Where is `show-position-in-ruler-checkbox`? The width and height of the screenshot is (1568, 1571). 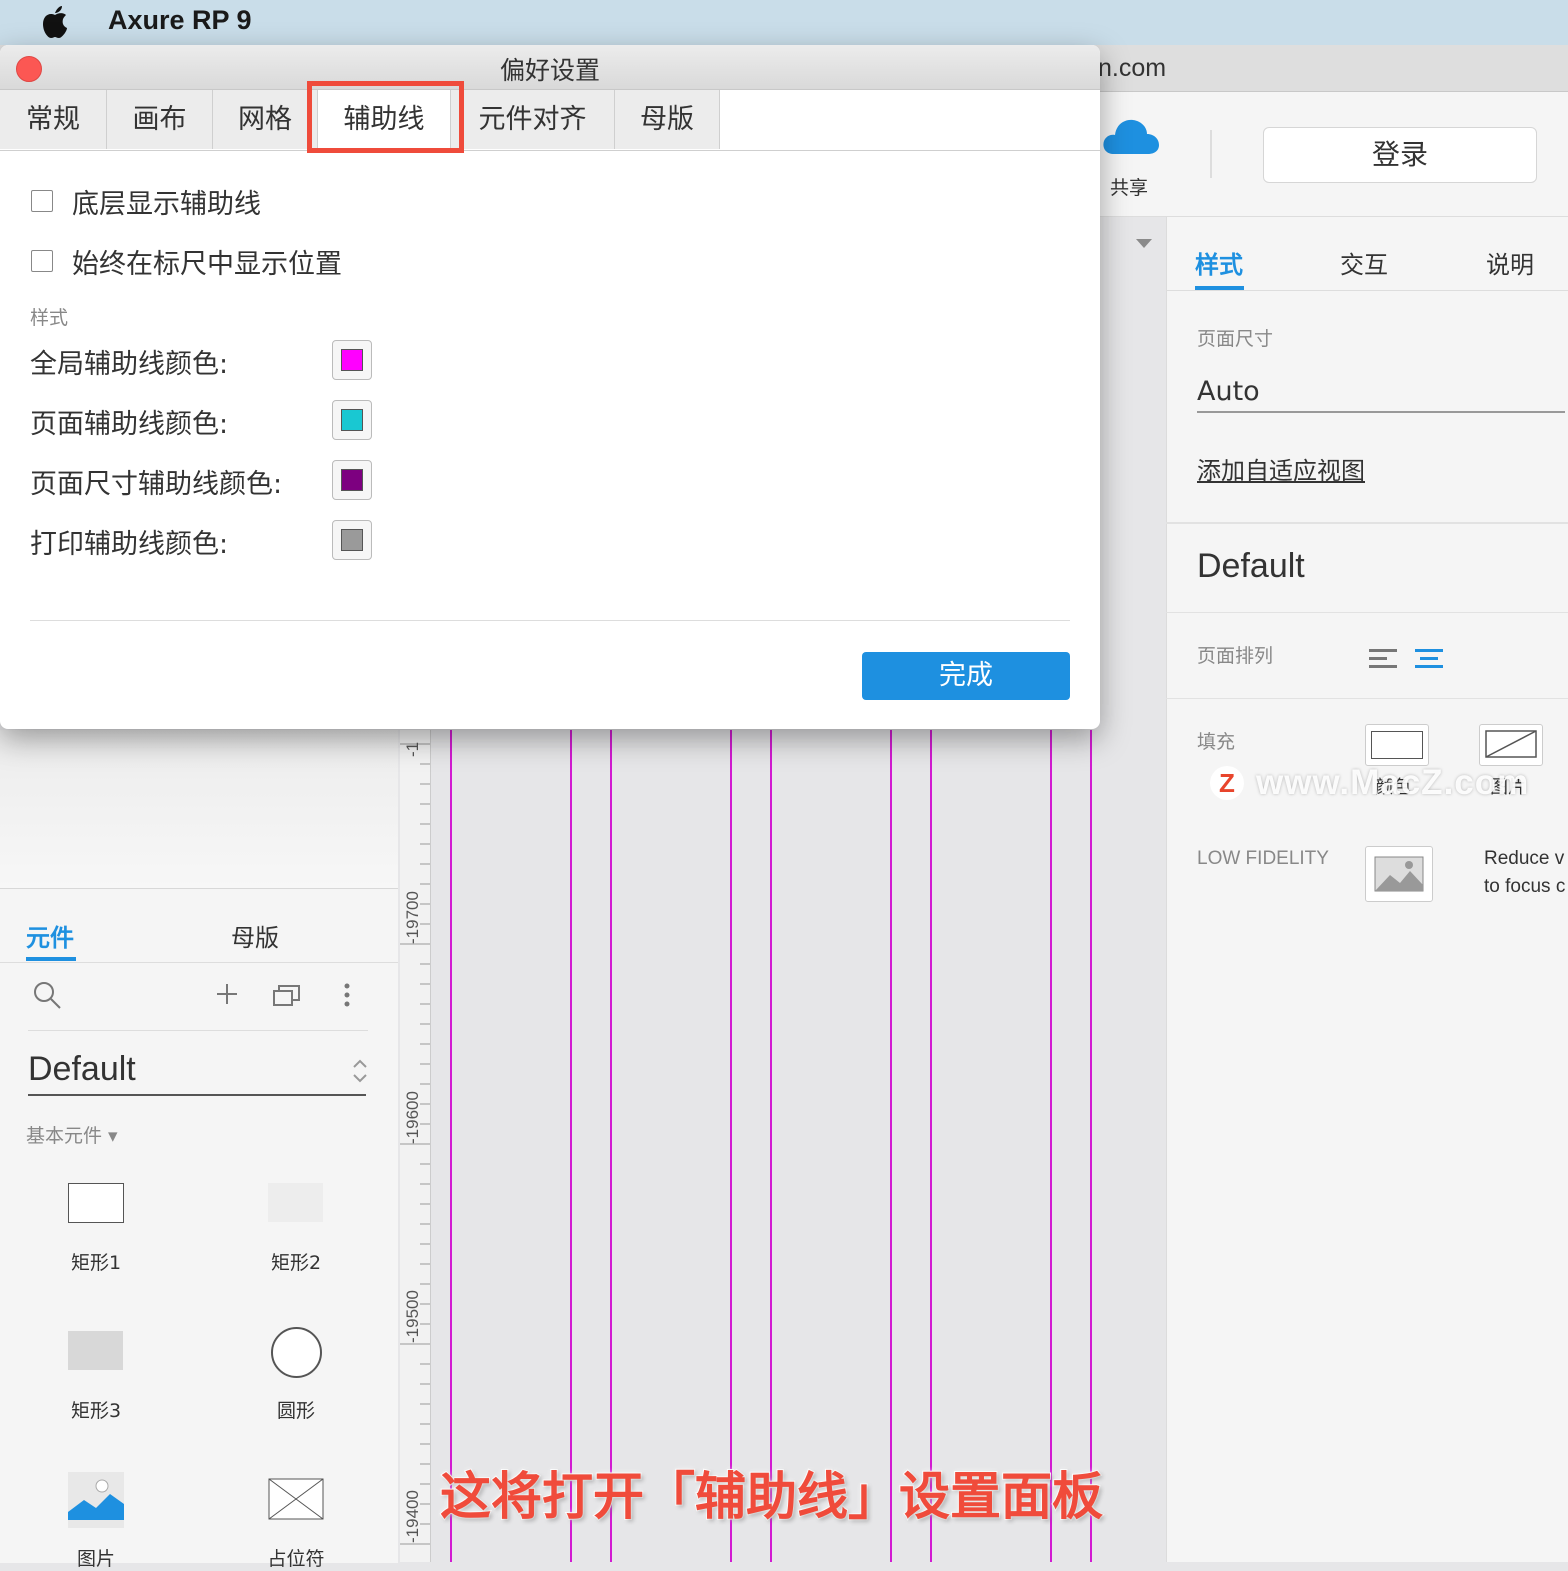 show-position-in-ruler-checkbox is located at coordinates (42, 261).